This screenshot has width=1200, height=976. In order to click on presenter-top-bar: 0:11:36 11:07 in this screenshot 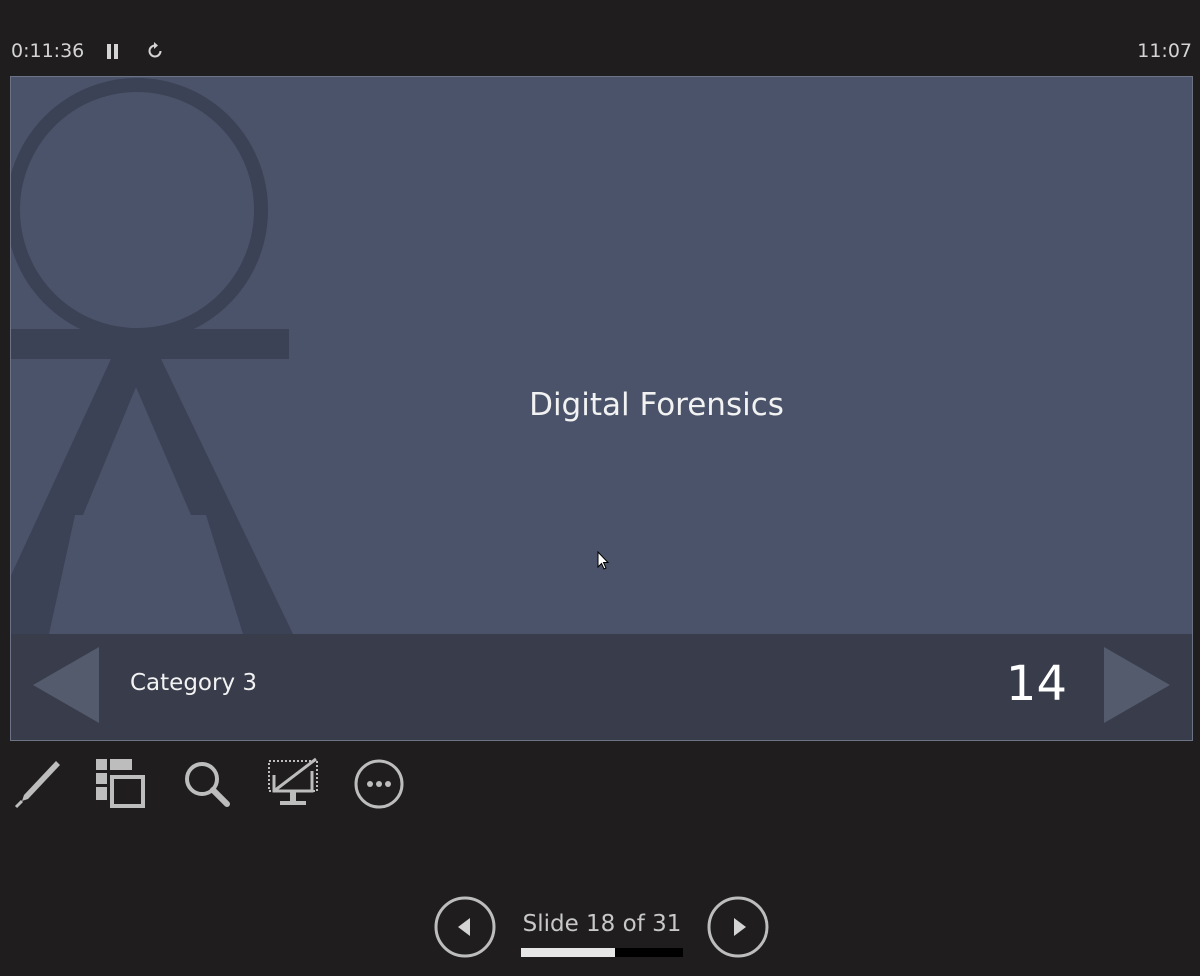, I will do `click(600, 38)`.